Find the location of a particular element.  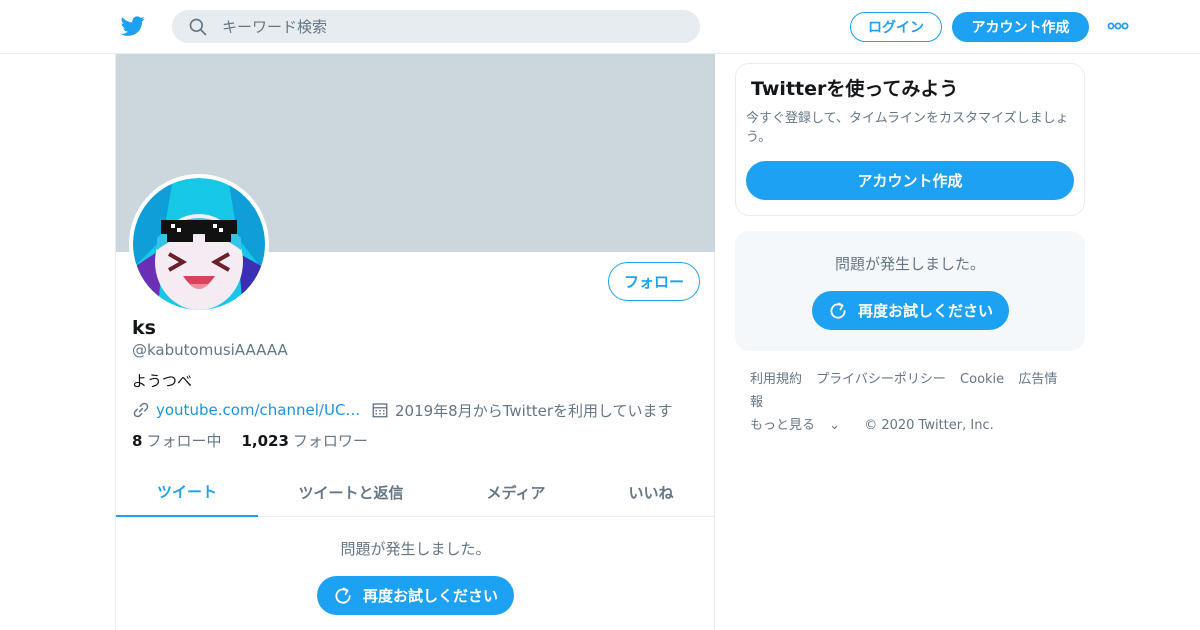

sidebar-retry-button: 再度お試しください is located at coordinates (910, 310).